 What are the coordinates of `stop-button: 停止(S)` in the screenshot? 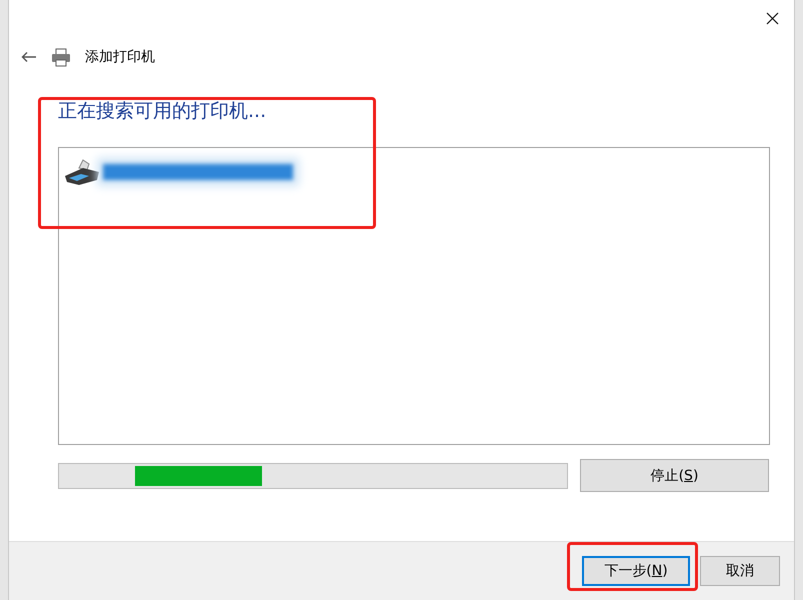 It's located at (674, 475).